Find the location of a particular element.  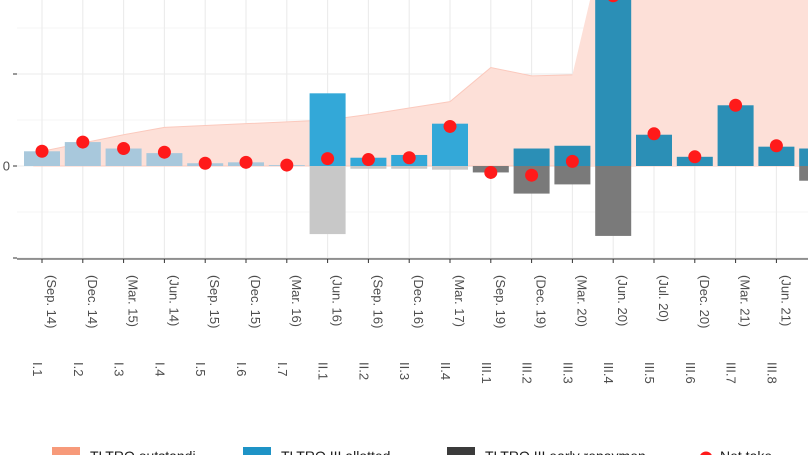

x-tick-label-id: II.2 is located at coordinates (363, 371).